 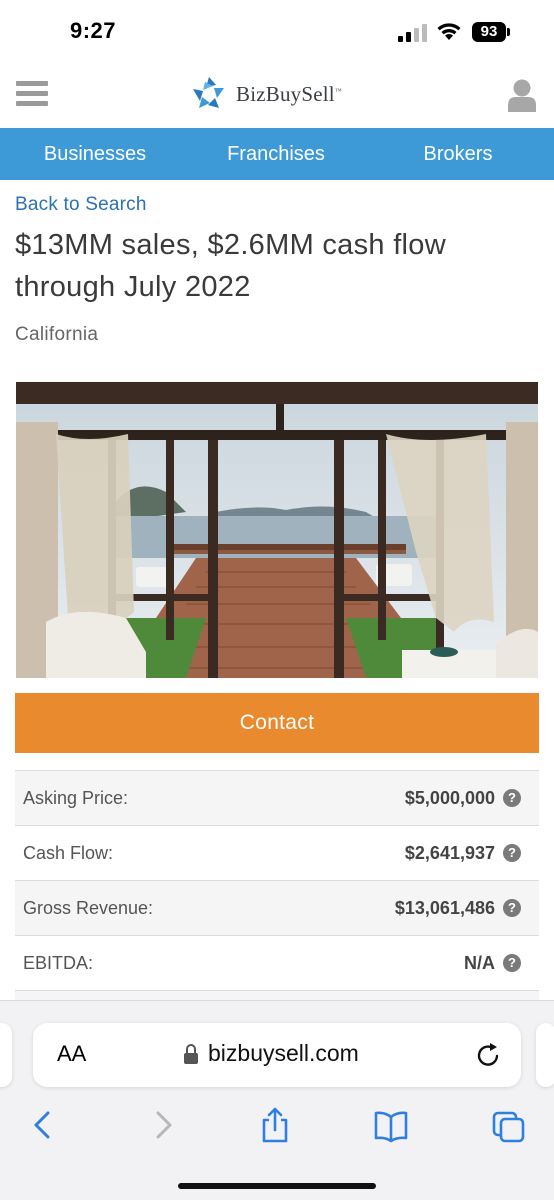 What do you see at coordinates (449, 798) in the screenshot?
I see `financial-value: $5,000,000` at bounding box center [449, 798].